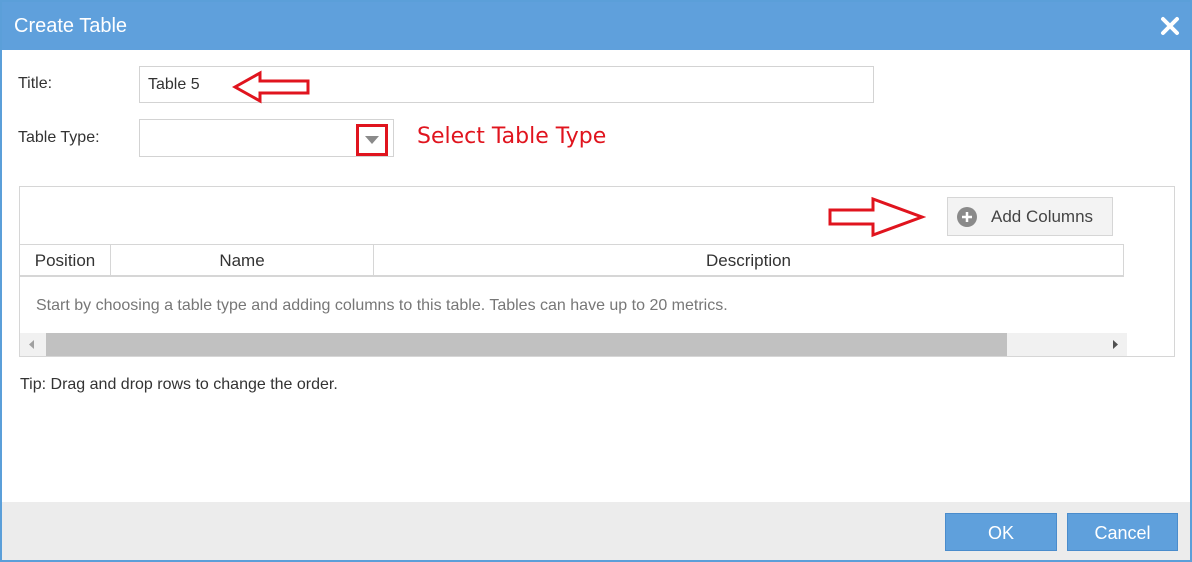  I want to click on horizontal-scrollbar, so click(573, 344).